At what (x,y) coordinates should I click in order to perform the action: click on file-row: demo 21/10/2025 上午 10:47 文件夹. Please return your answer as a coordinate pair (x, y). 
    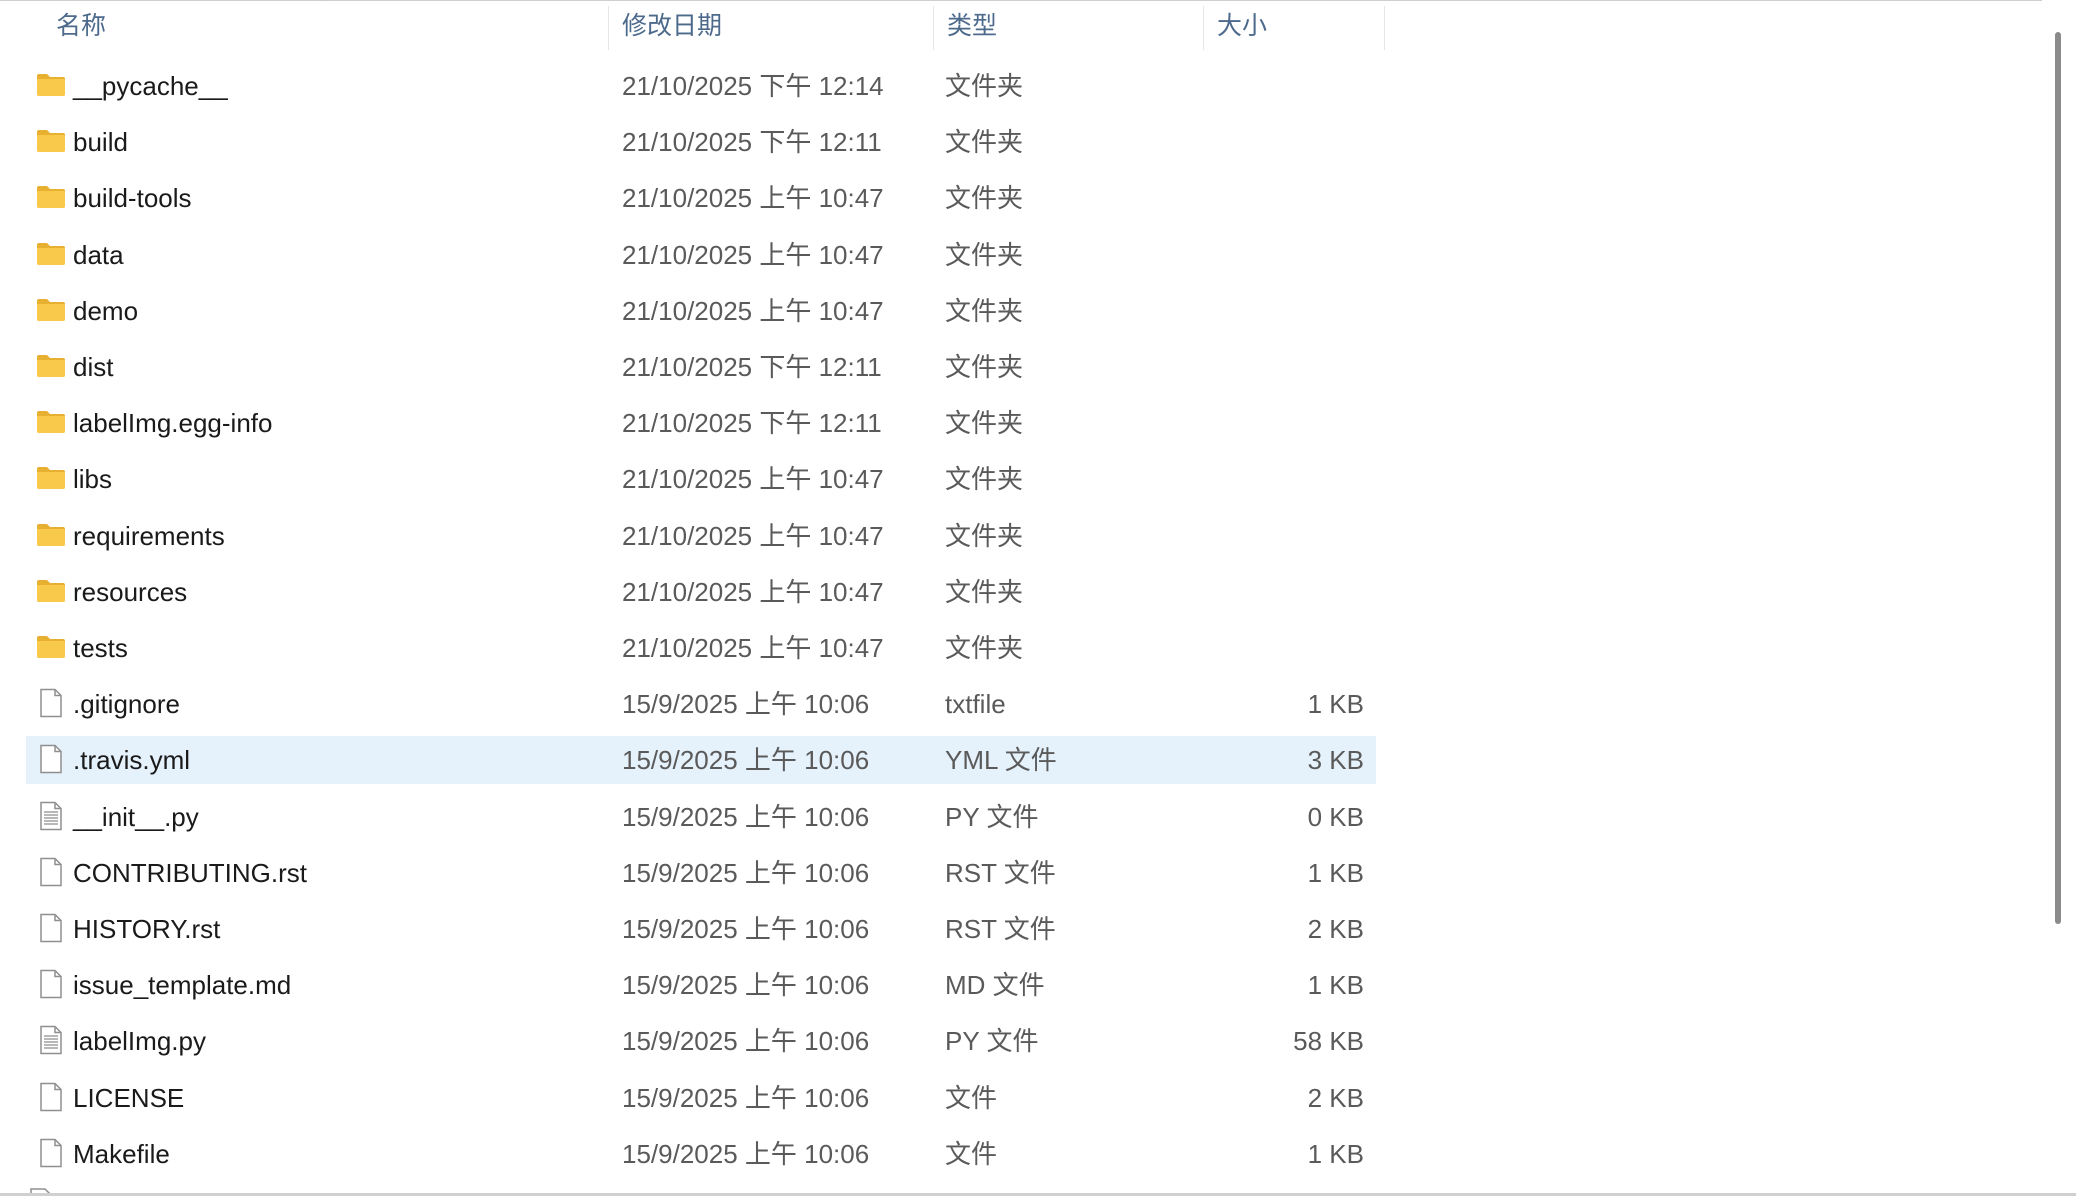
    Looking at the image, I should click on (701, 311).